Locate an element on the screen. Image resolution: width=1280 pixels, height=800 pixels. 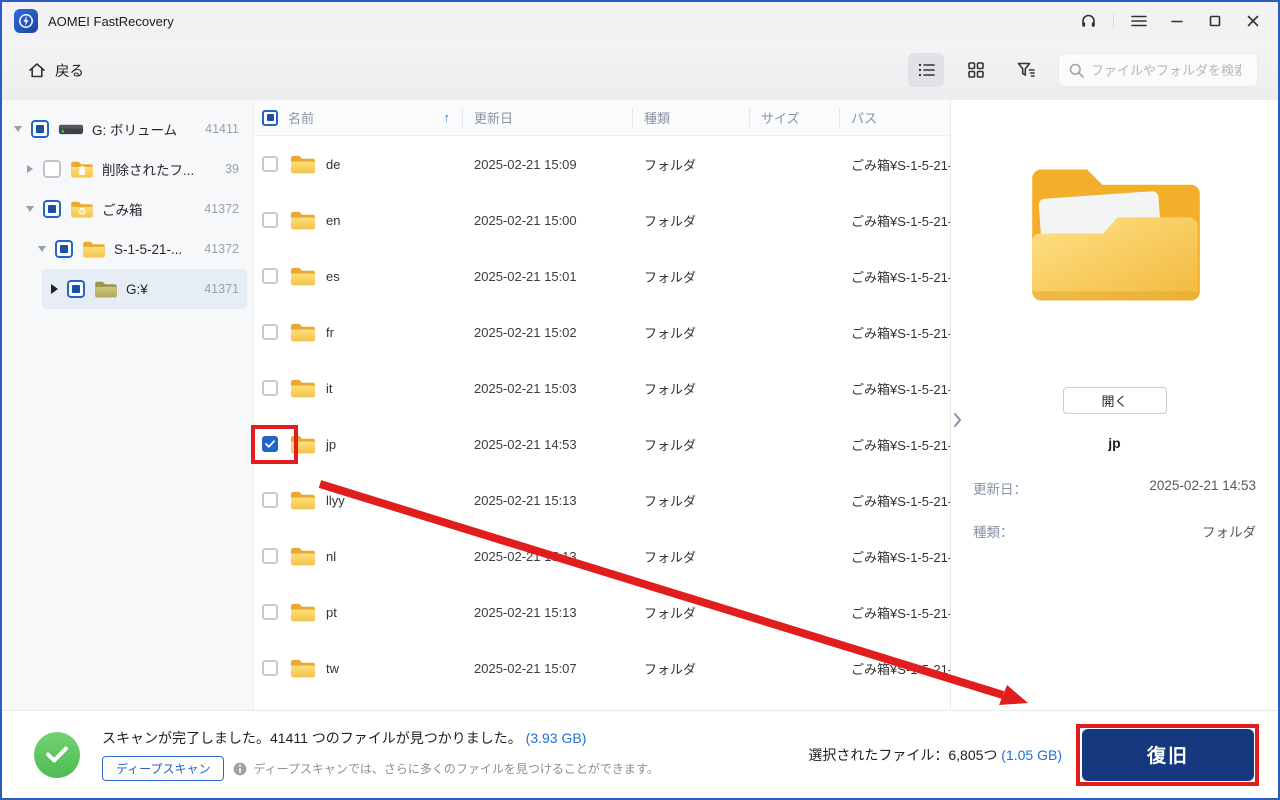
deep-scan-button: ディープスキャン is located at coordinates (163, 768).